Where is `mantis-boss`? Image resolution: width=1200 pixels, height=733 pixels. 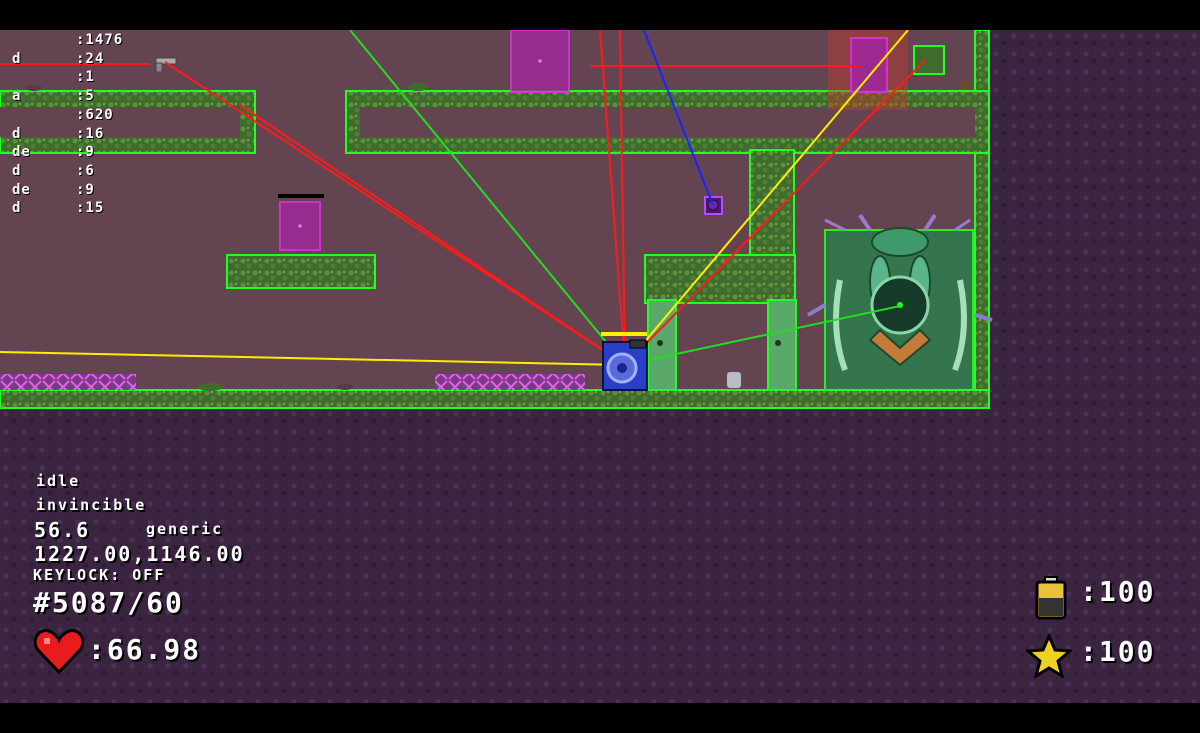 mantis-boss is located at coordinates (899, 302).